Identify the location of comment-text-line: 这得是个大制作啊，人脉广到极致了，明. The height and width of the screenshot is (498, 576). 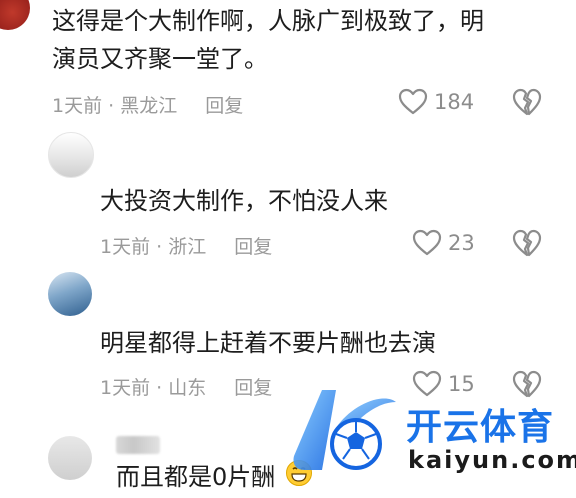
(268, 21).